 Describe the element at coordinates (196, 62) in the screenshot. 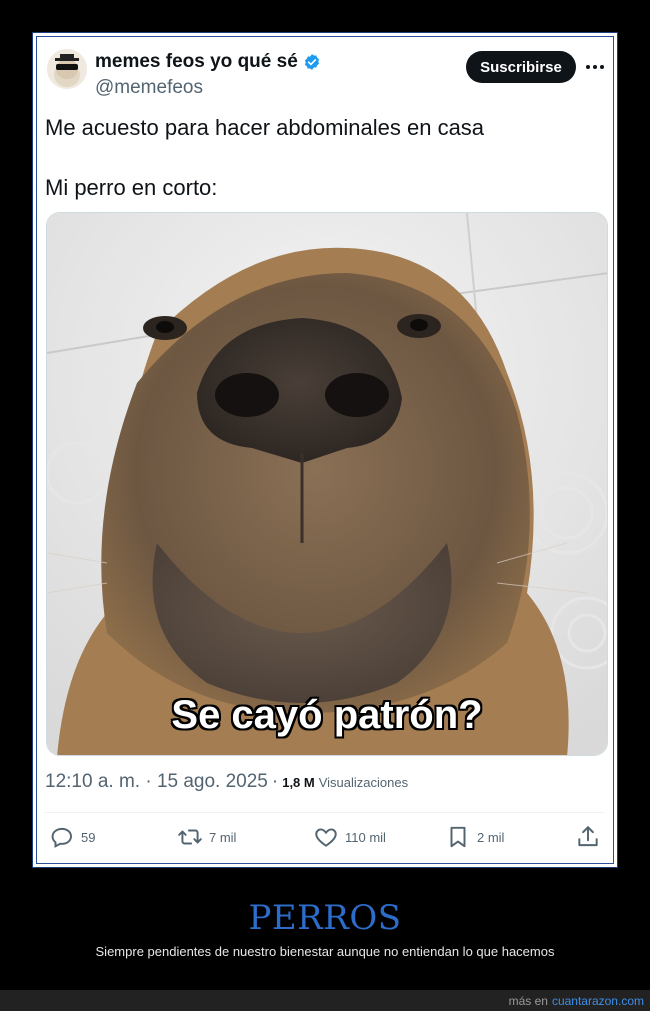

I see `display-name: memes feos yo qué sé` at that location.